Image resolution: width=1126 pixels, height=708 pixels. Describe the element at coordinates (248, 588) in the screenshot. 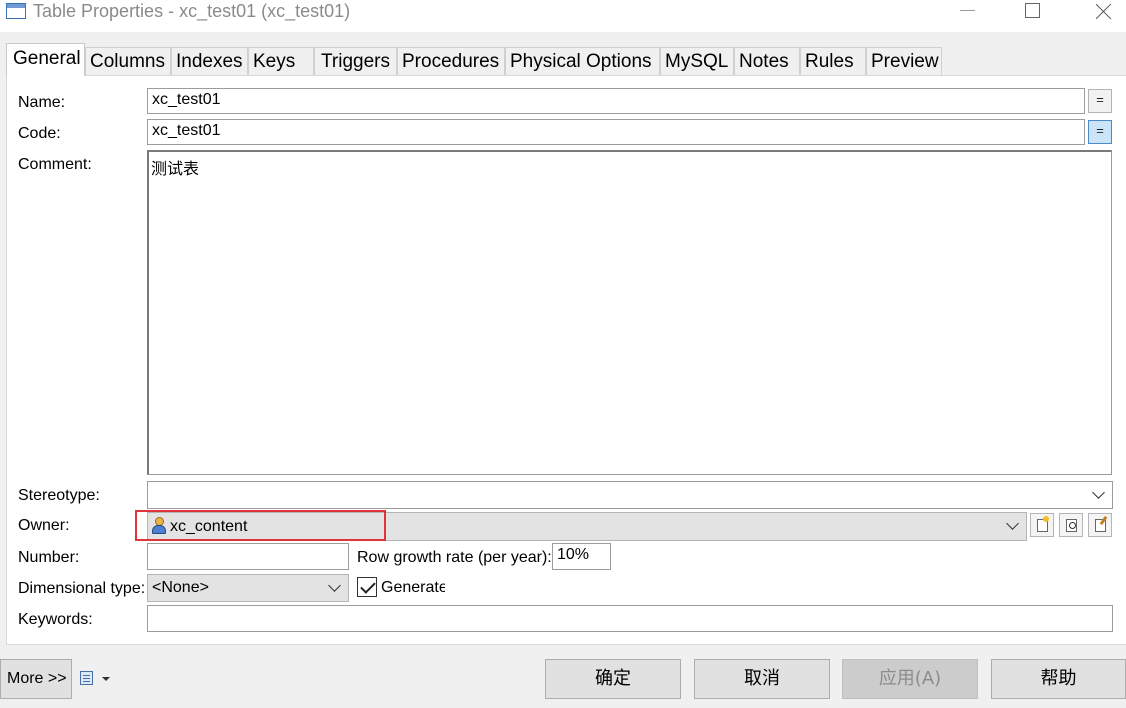

I see `dimensional-type-select: <None>` at that location.